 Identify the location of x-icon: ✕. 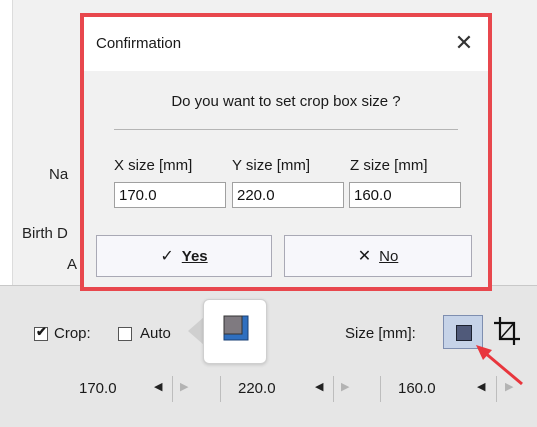
(364, 256).